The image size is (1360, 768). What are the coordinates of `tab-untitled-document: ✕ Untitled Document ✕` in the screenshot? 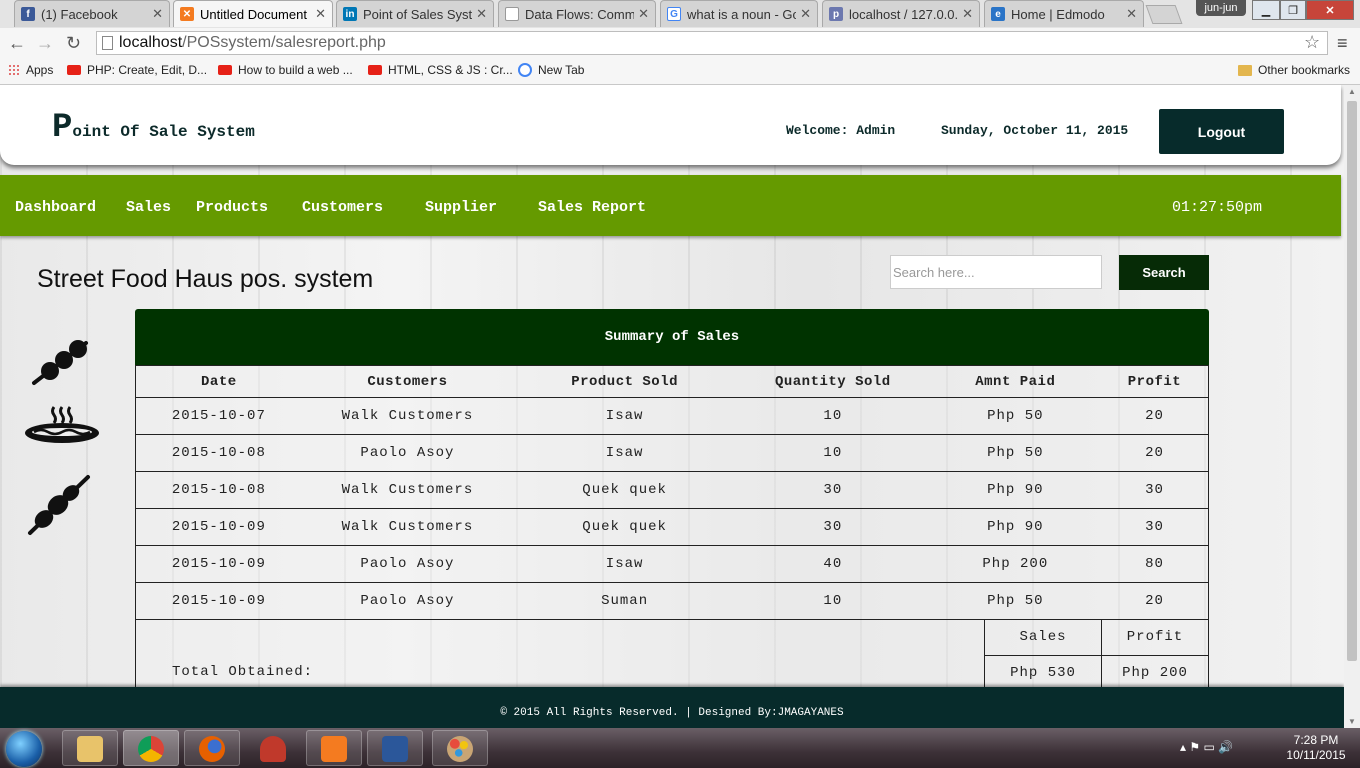 It's located at (253, 13).